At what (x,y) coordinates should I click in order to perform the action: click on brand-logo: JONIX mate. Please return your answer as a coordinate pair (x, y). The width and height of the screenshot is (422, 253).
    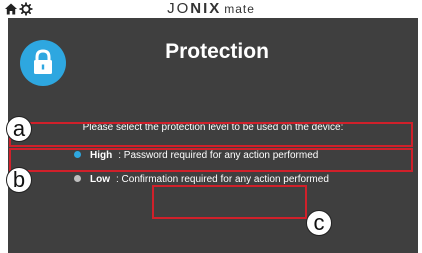
    Looking at the image, I should click on (211, 9).